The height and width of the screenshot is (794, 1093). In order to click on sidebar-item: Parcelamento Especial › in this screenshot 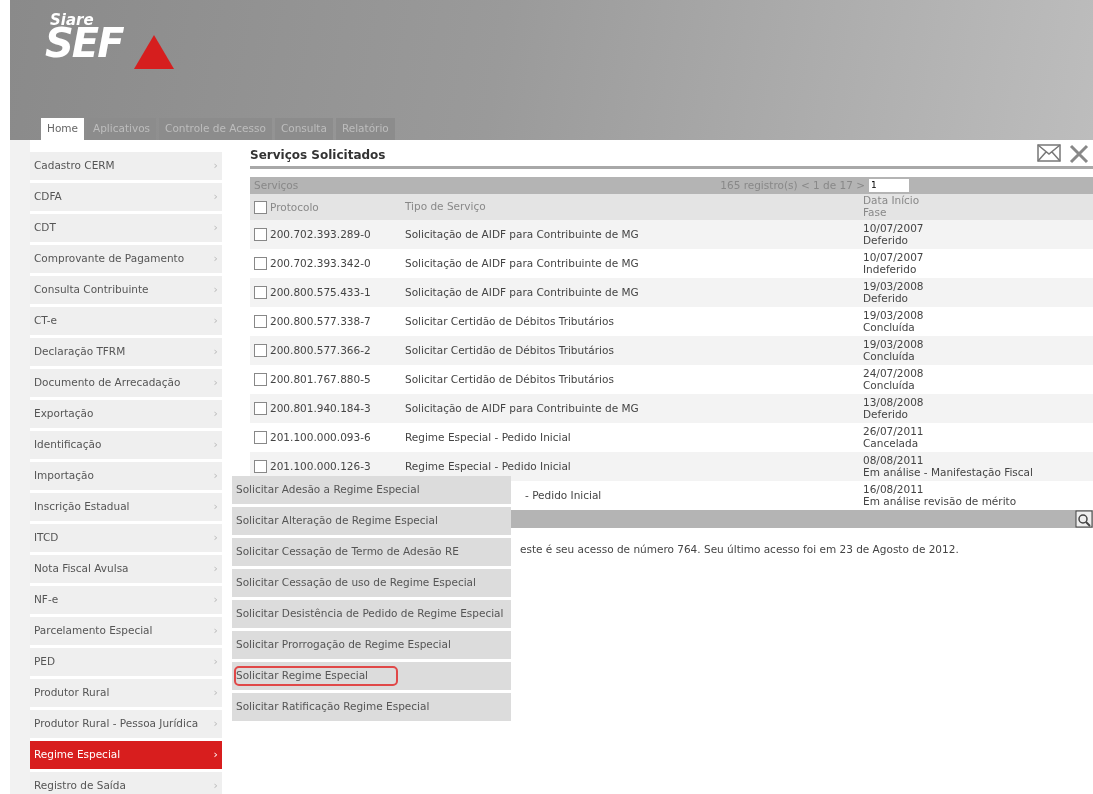, I will do `click(126, 631)`.